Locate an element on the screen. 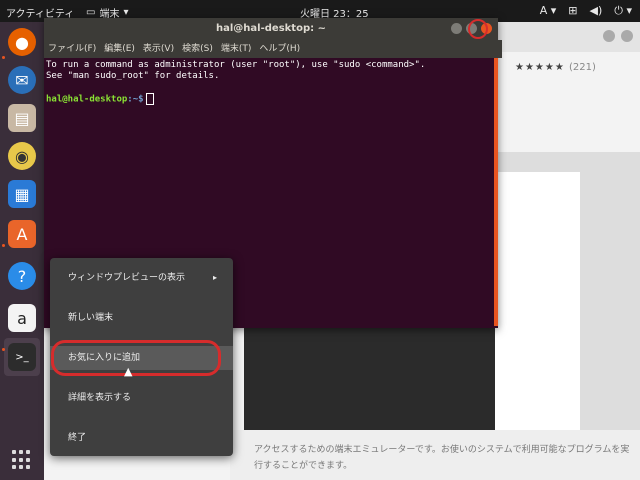 The width and height of the screenshot is (640, 480). software-icon: A is located at coordinates (22, 234).